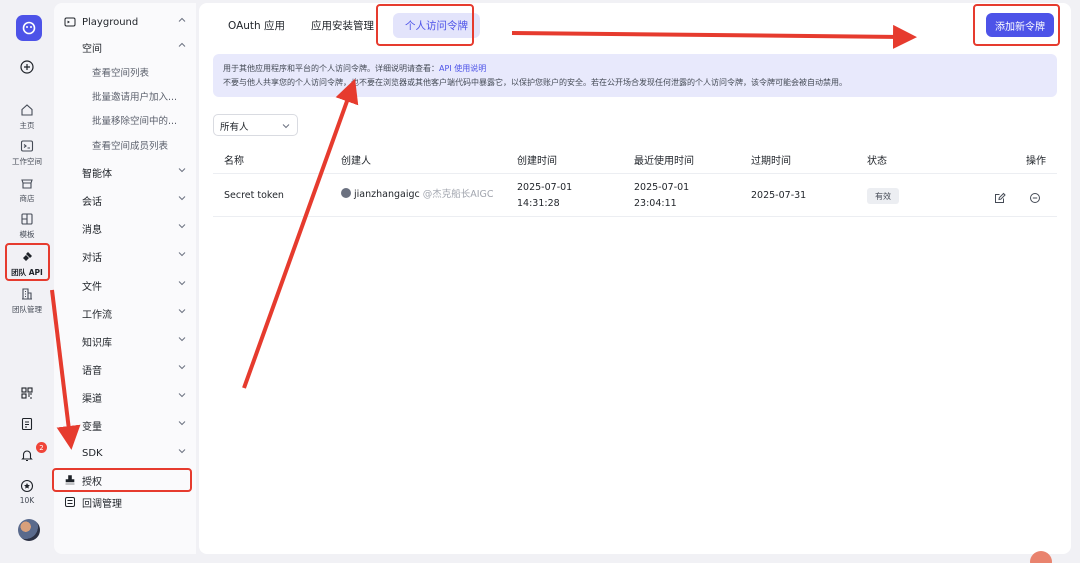 The image size is (1080, 563). What do you see at coordinates (121, 73) in the screenshot?
I see `nav-label: 查看空间列表` at bounding box center [121, 73].